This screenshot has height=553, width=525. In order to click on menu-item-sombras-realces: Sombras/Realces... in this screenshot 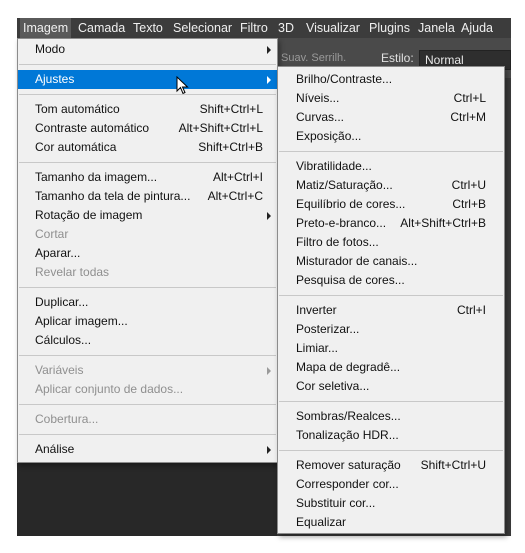, I will do `click(391, 416)`.